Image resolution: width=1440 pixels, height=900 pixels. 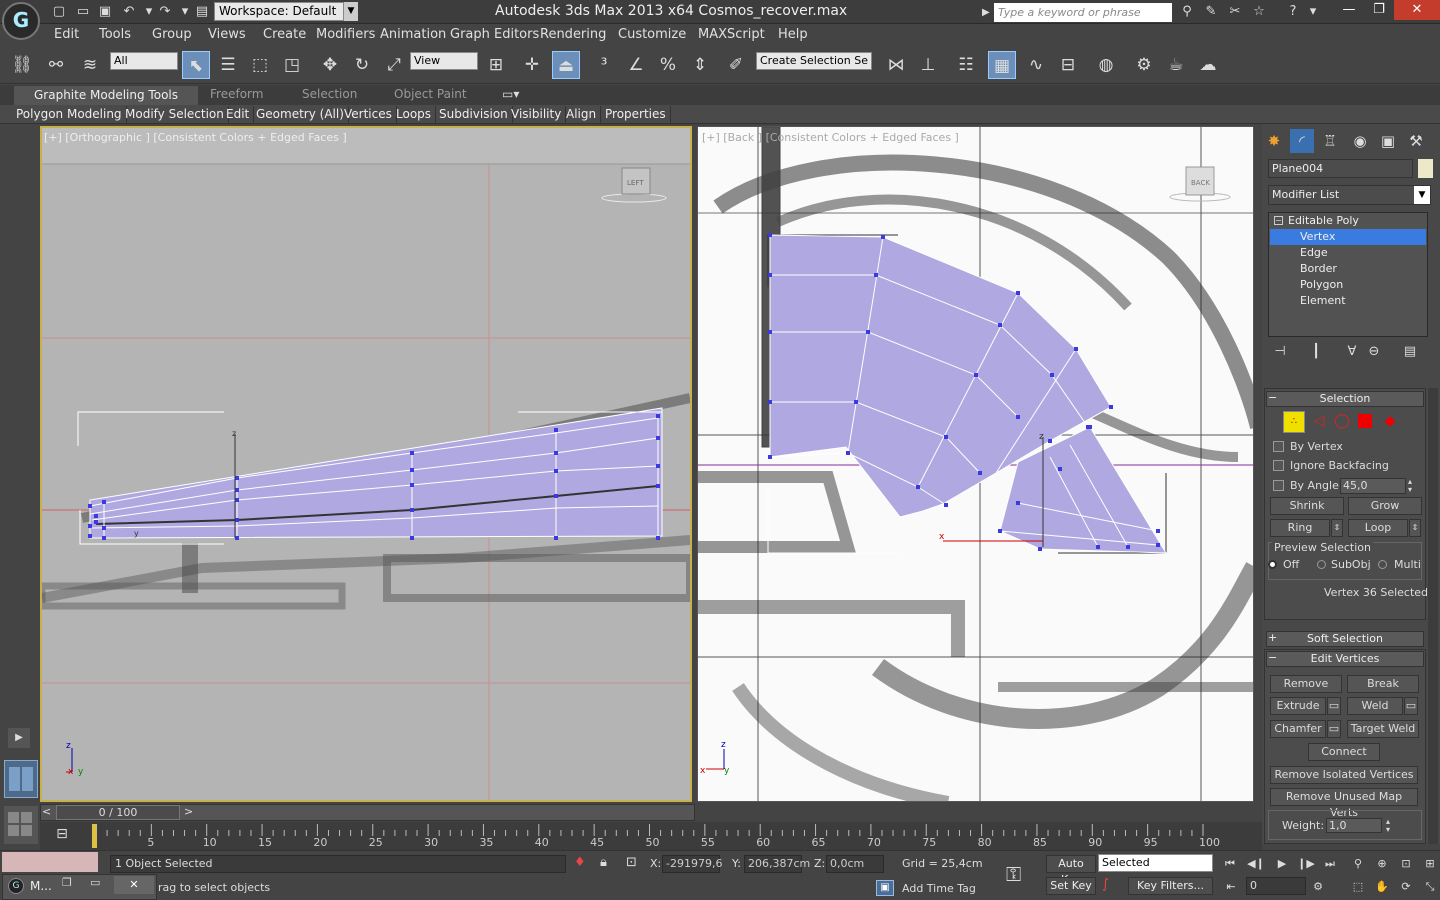 I want to click on tab-graphite-modeling-tools: Graphite Modeling Tools, so click(x=106, y=95).